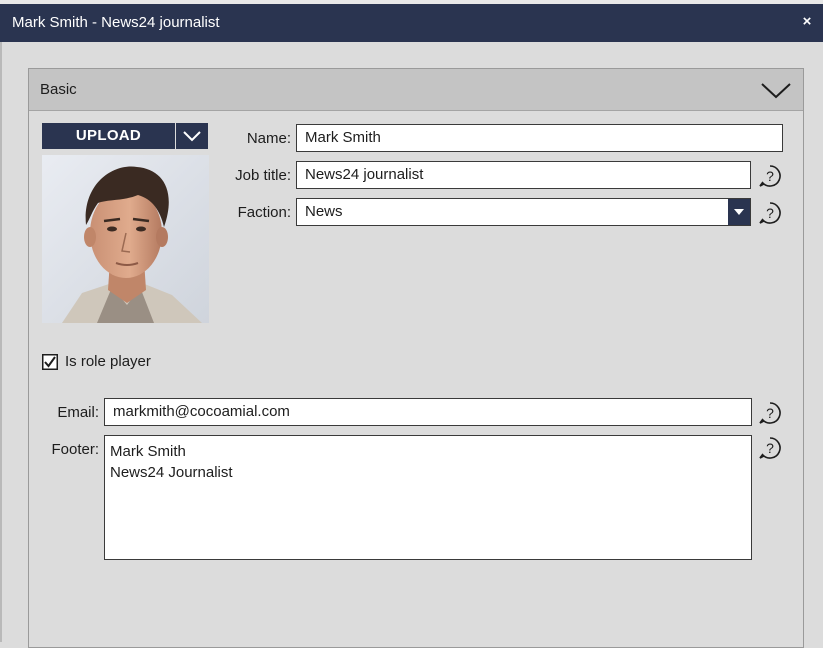 The width and height of the screenshot is (823, 648). I want to click on name-label: Name:, so click(268, 138).